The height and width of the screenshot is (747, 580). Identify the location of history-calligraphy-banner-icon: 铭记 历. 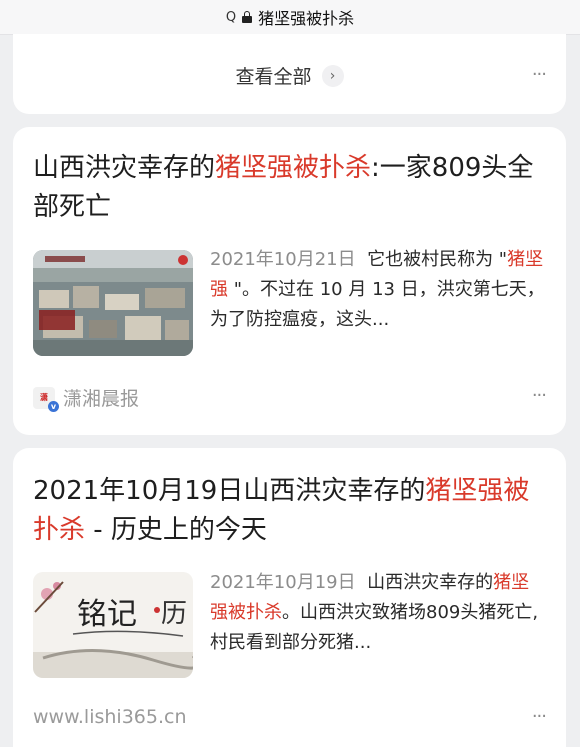
(113, 625).